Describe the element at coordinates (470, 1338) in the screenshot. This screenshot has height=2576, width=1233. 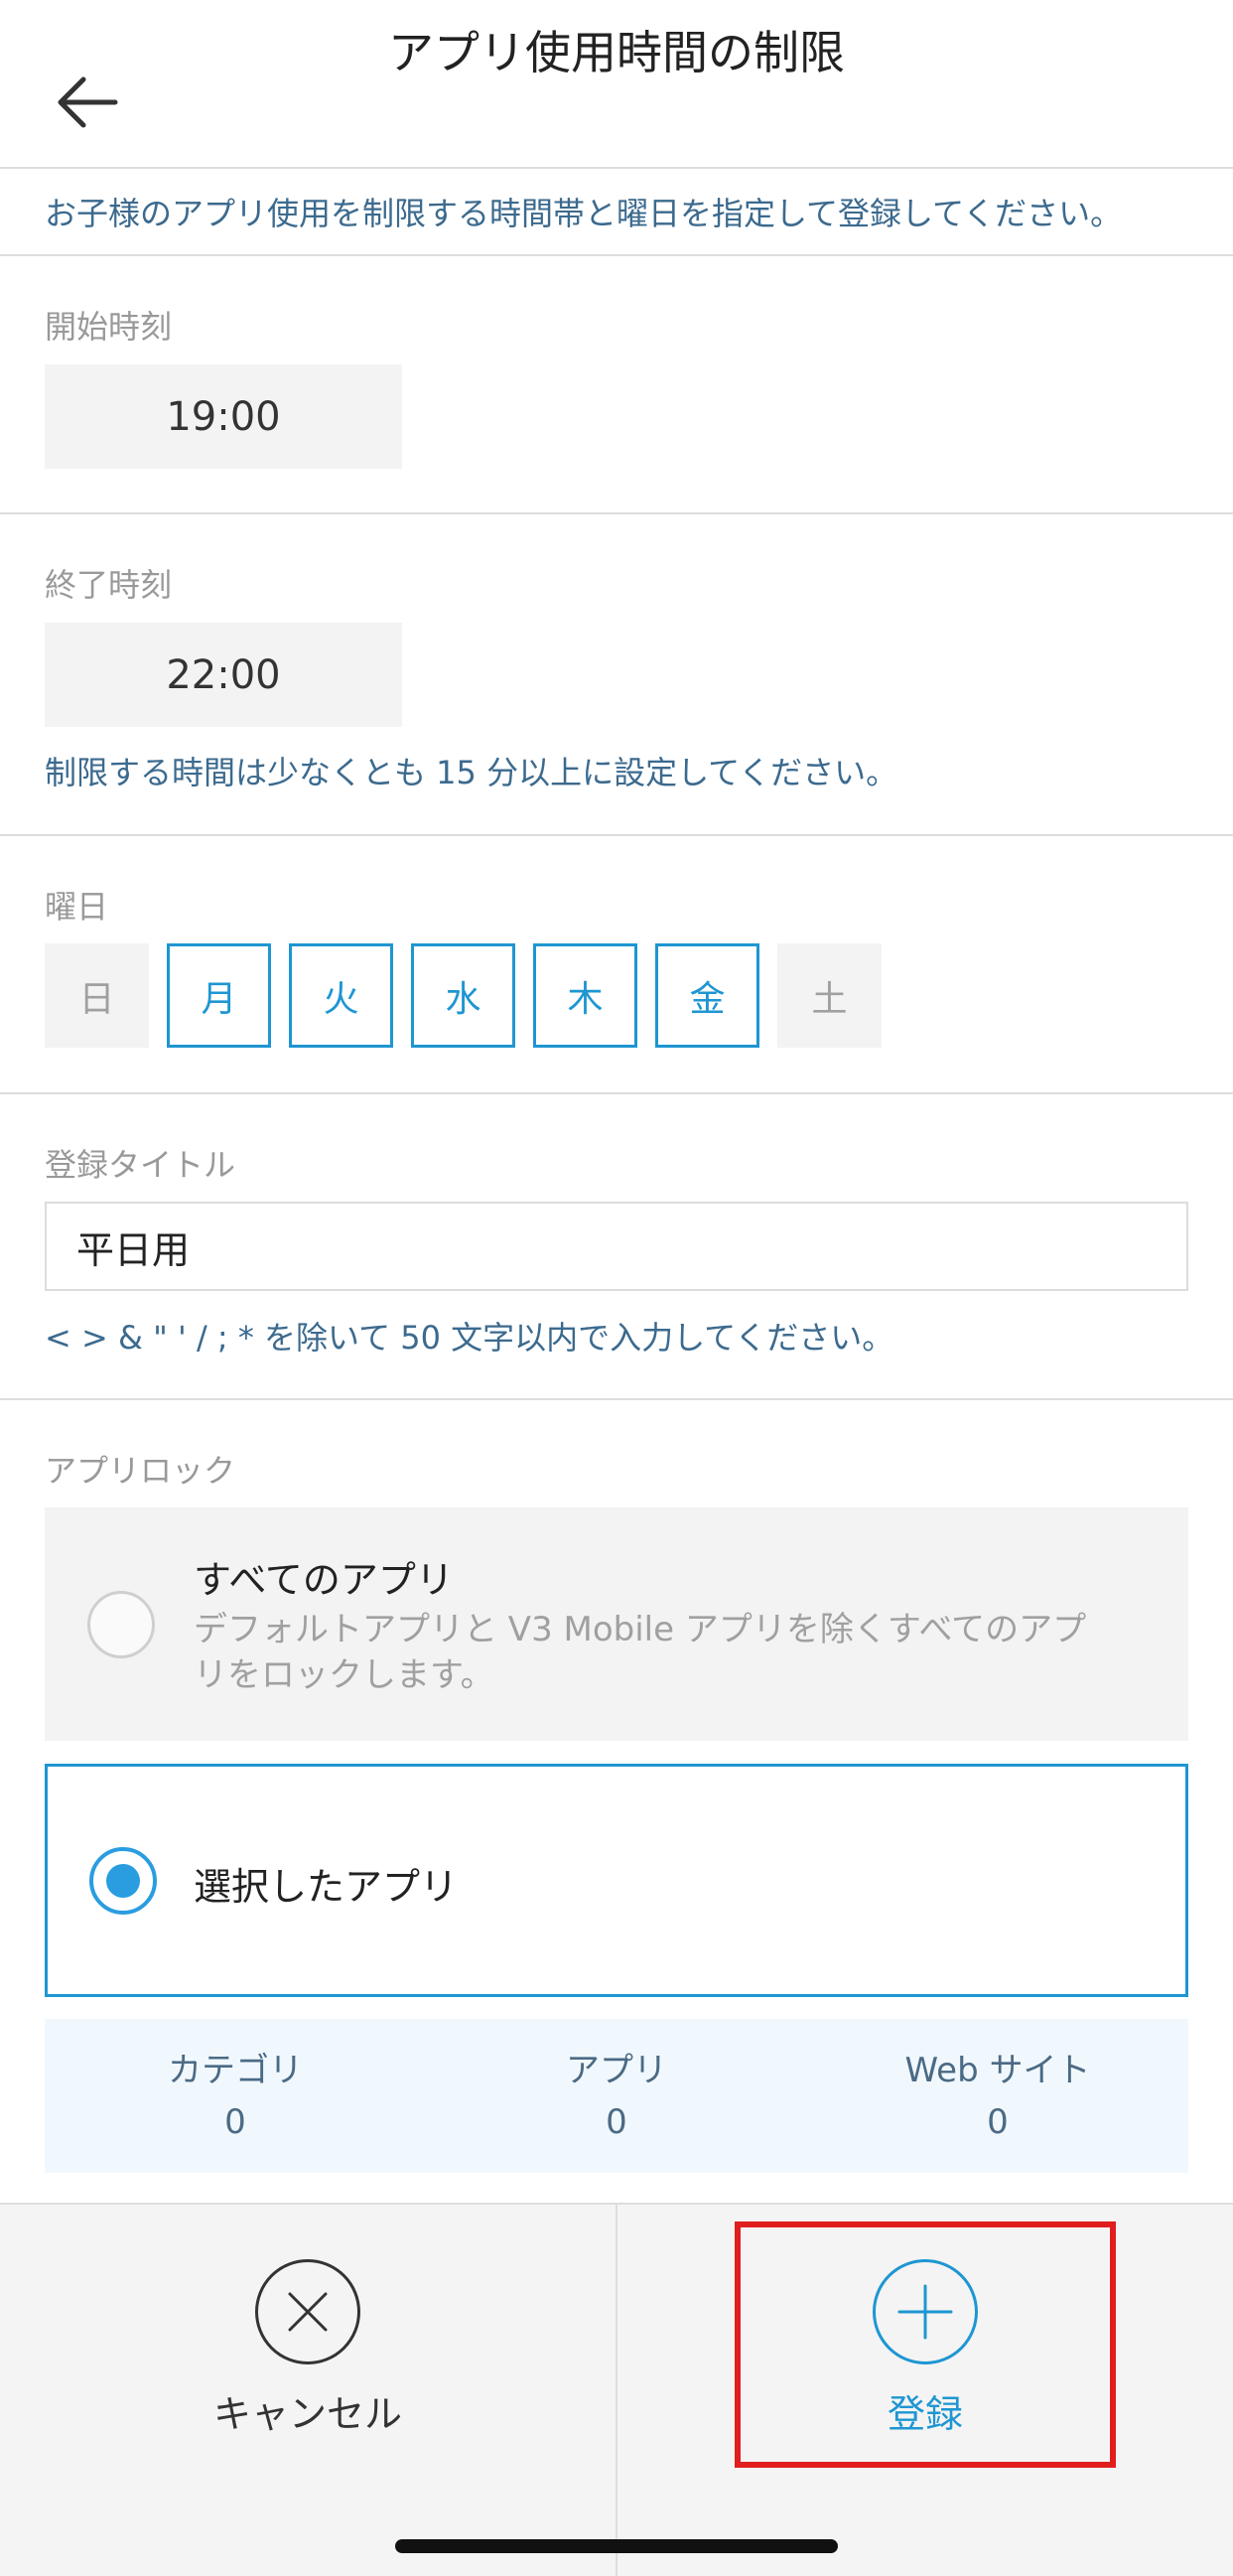
I see `reg-title-hint: < > & " ' / ; * を除いて 50 文字以内で入力してください。` at that location.